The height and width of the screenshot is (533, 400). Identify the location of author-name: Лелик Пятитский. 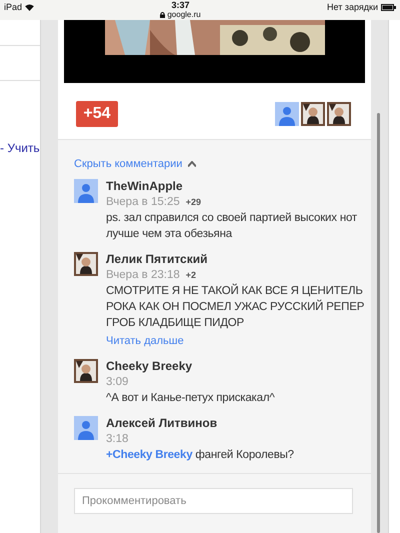
(235, 259).